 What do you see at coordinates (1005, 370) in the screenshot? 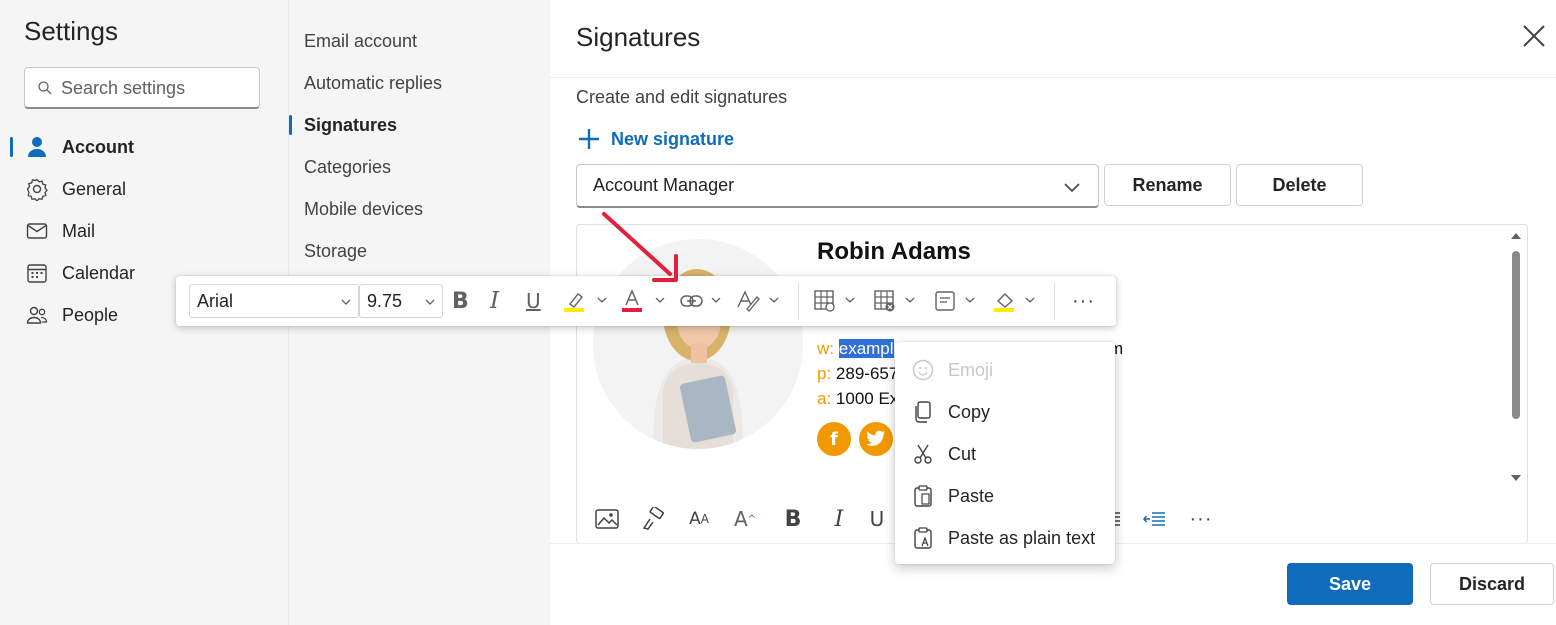
I see `menu-item-emoji: Emoji` at bounding box center [1005, 370].